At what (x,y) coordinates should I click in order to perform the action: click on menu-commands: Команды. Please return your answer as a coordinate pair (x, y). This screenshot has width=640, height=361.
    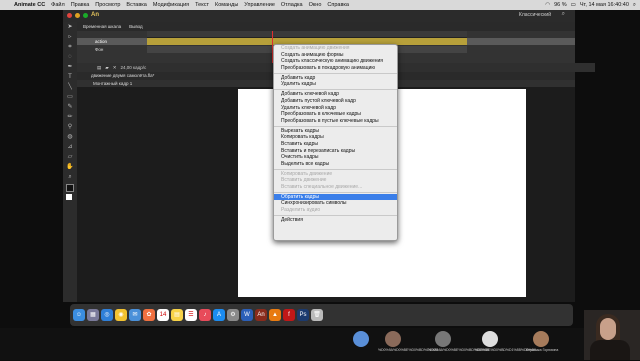
    Looking at the image, I should click on (226, 5).